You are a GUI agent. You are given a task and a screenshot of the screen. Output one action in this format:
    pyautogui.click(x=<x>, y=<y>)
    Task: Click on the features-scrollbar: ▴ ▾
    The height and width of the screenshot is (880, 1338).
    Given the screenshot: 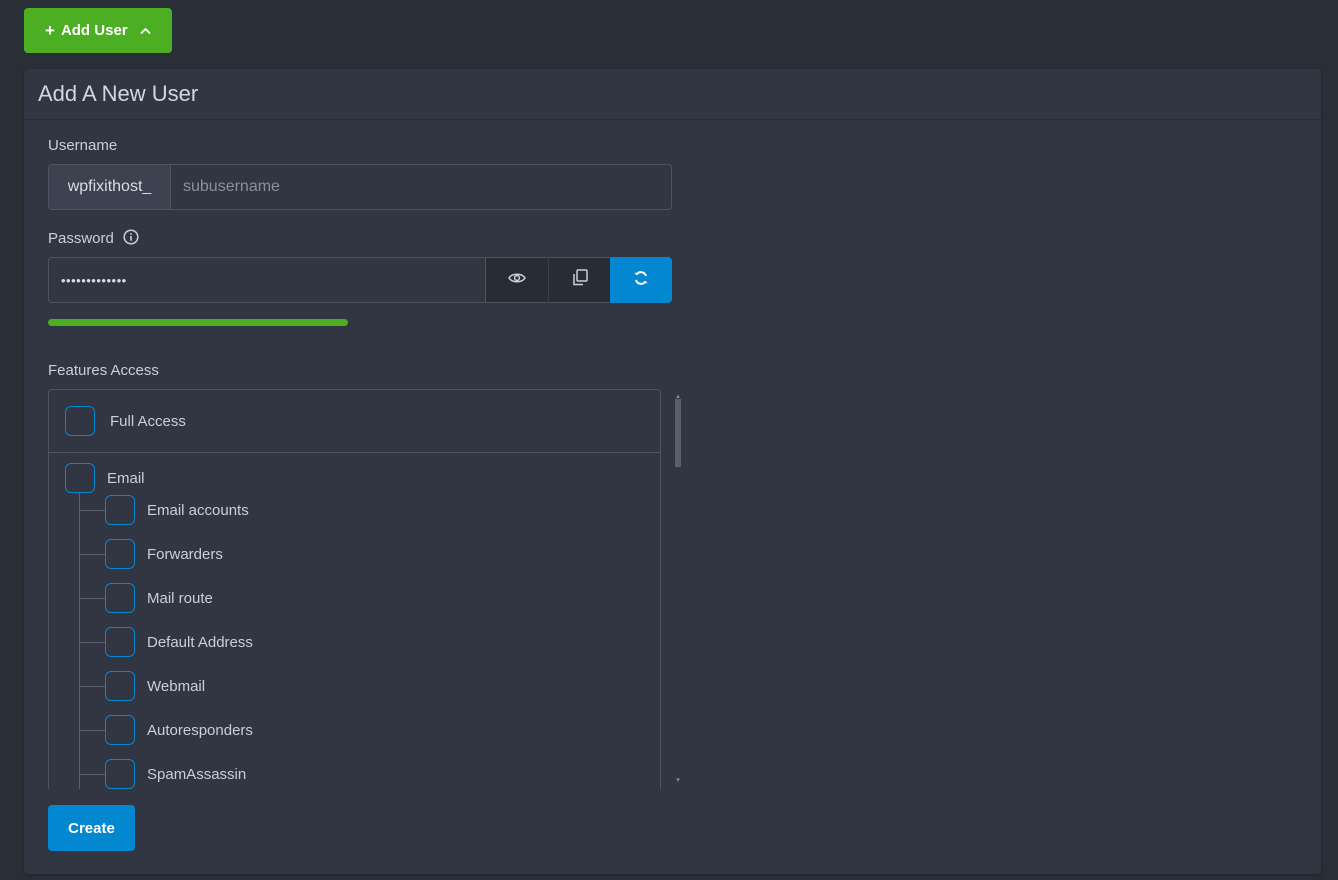 What is the action you would take?
    pyautogui.click(x=678, y=588)
    